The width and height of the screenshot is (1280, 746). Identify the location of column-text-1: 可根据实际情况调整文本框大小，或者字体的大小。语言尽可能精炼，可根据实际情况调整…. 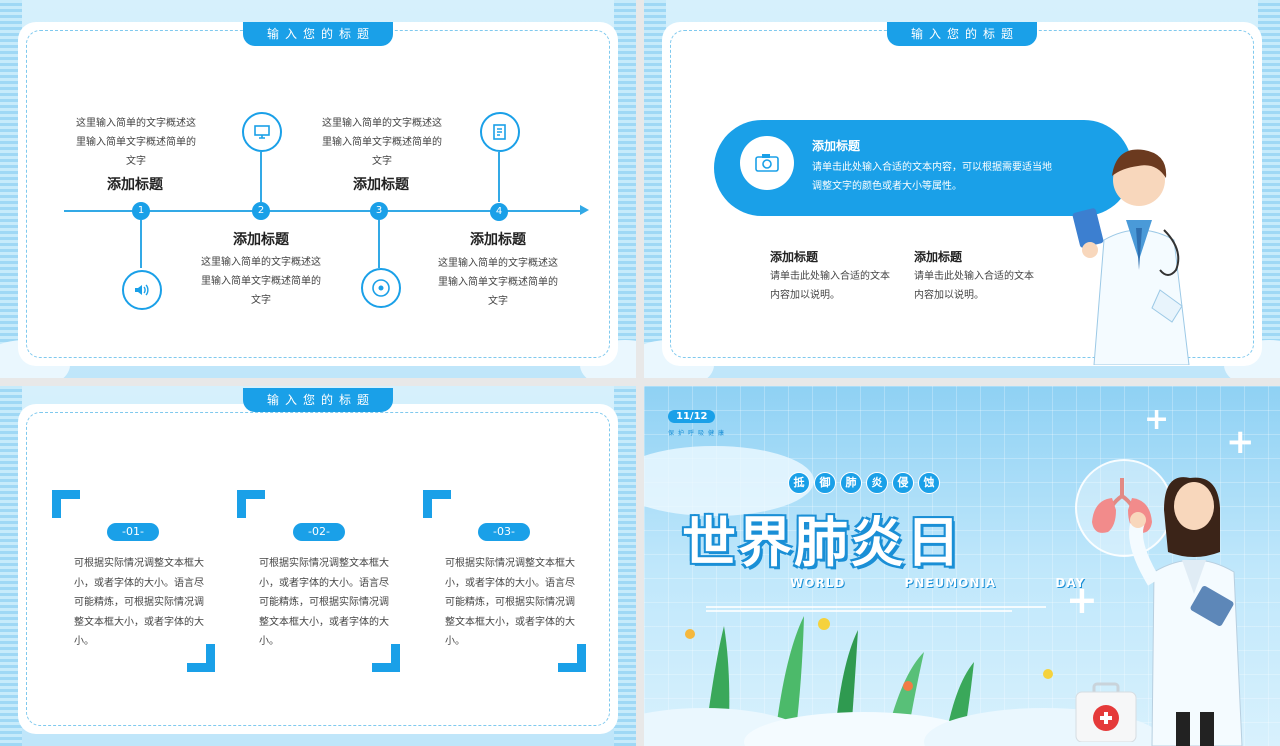
(139, 602).